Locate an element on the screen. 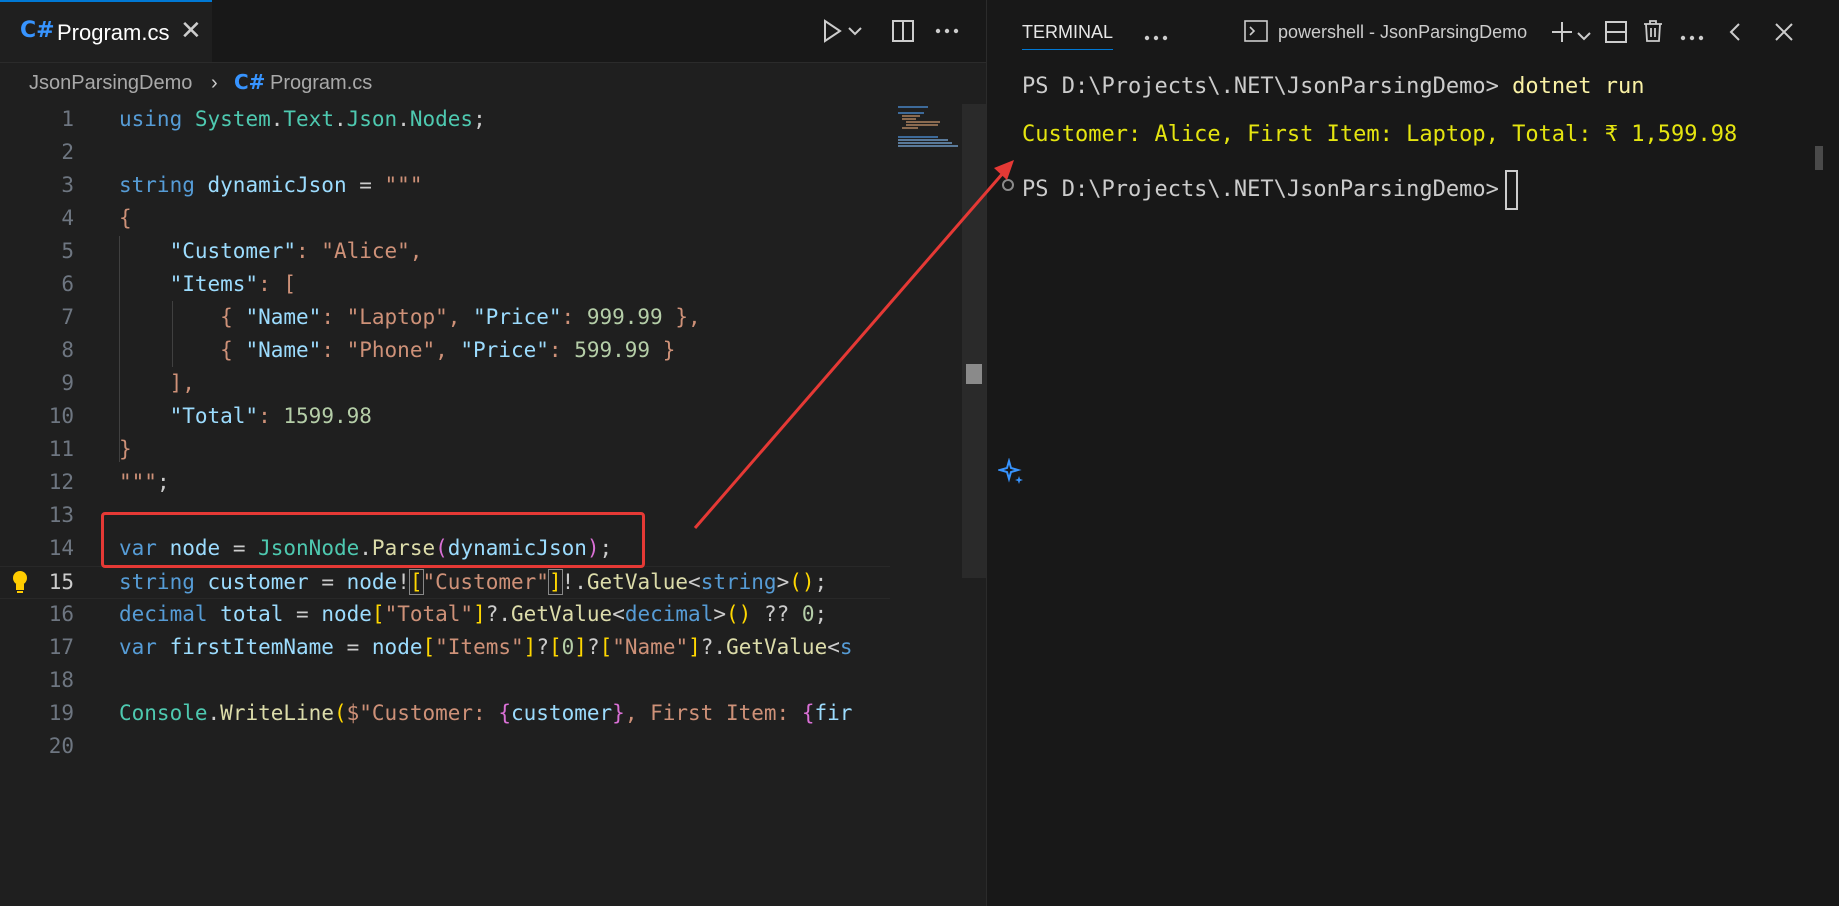  code-line: 18 is located at coordinates (61, 680).